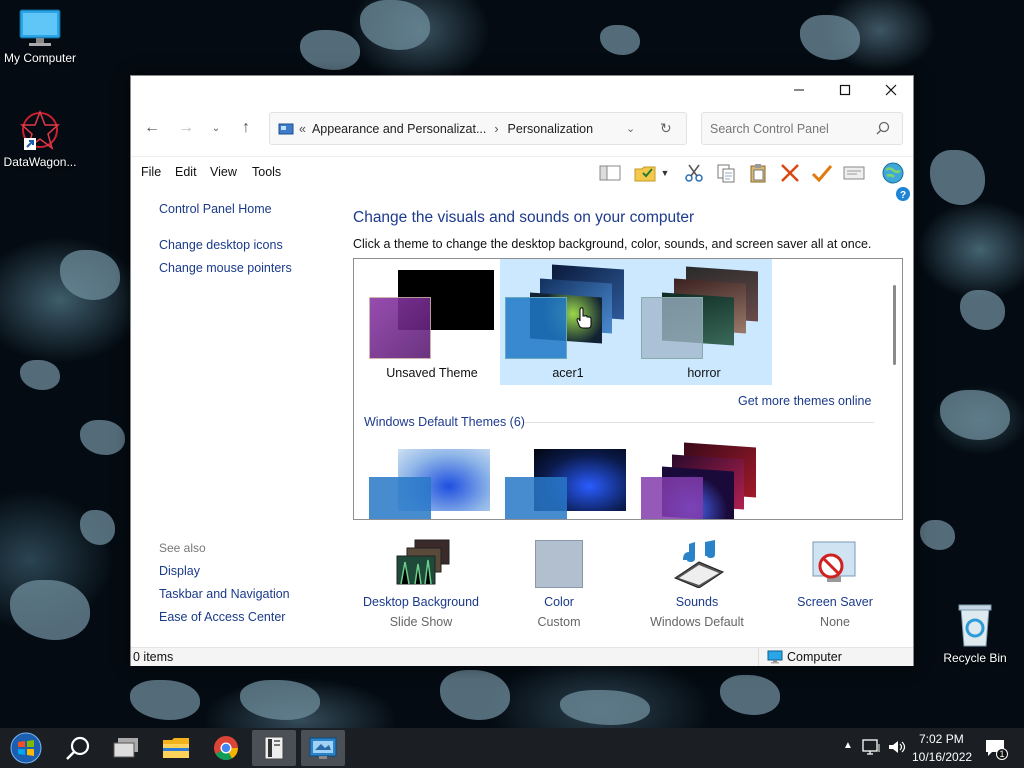  I want to click on title-bar, so click(522, 90).